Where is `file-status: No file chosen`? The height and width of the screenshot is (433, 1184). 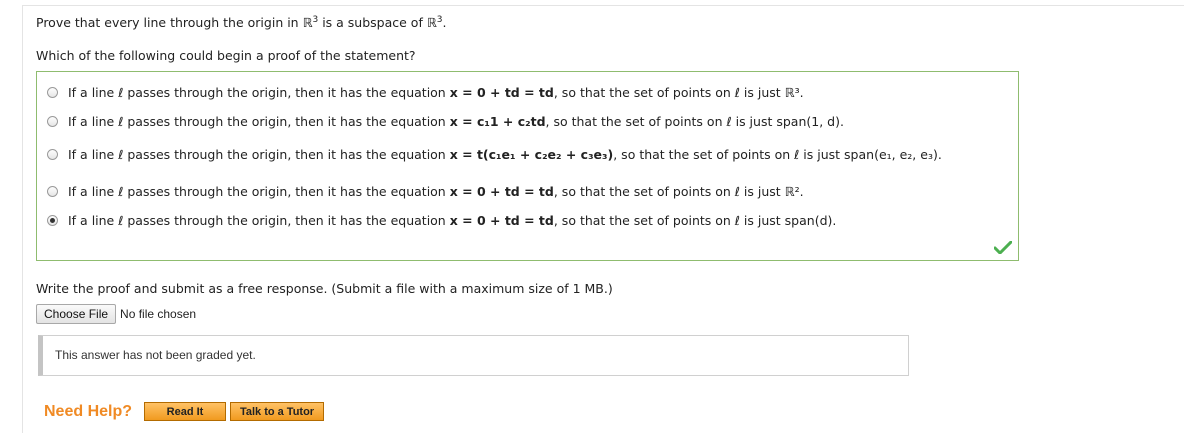
file-status: No file chosen is located at coordinates (158, 314).